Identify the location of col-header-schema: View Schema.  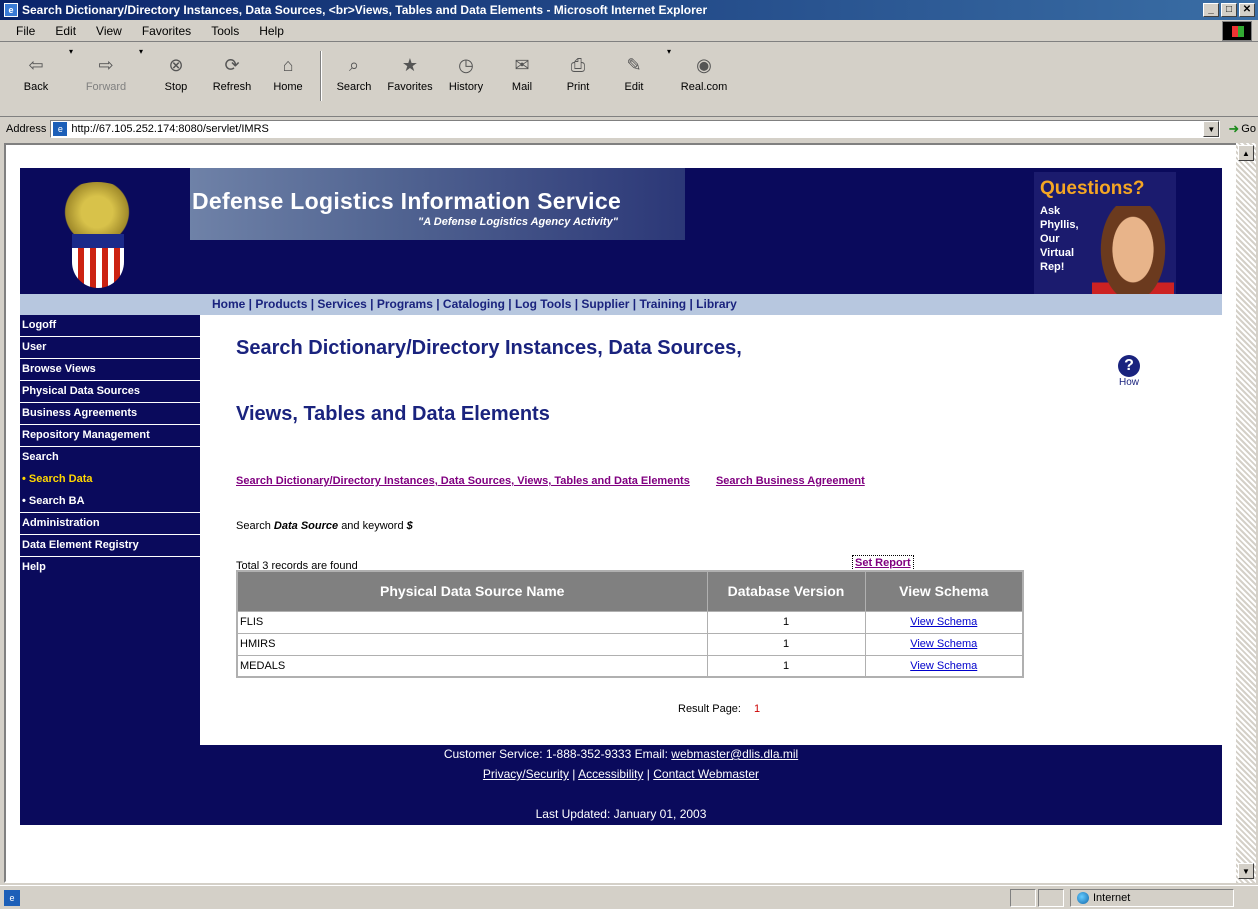
(944, 591).